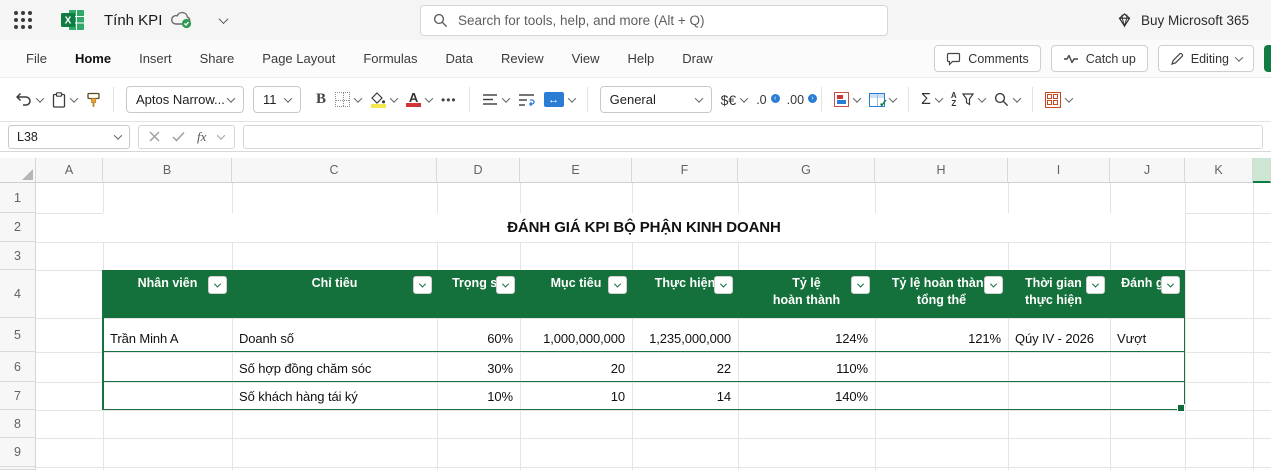 The image size is (1271, 470). Describe the element at coordinates (478, 396) in the screenshot. I see `cell-D7: 10%` at that location.